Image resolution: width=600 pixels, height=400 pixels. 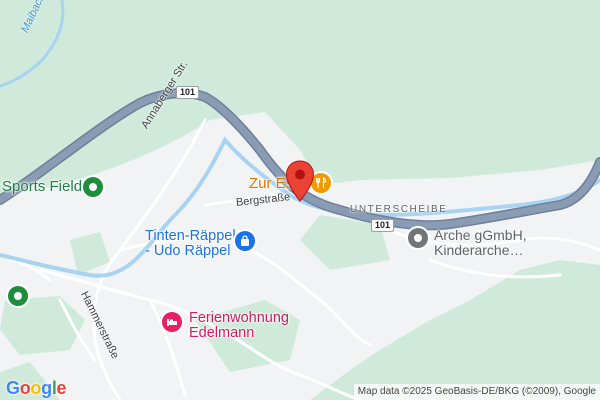 I want to click on place-label-line: Ferienwohnung, so click(x=239, y=318).